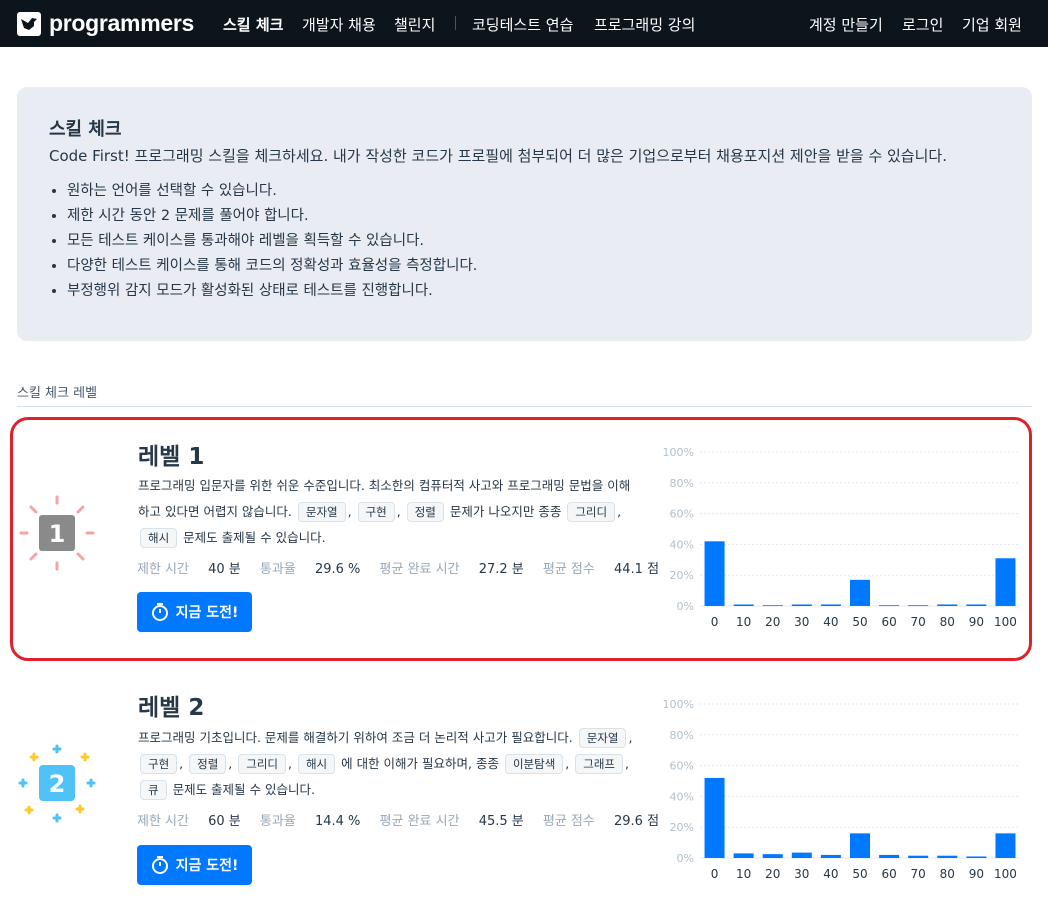 The image size is (1048, 907). Describe the element at coordinates (846, 24) in the screenshot. I see `nav-signup: 계정 만들기` at that location.